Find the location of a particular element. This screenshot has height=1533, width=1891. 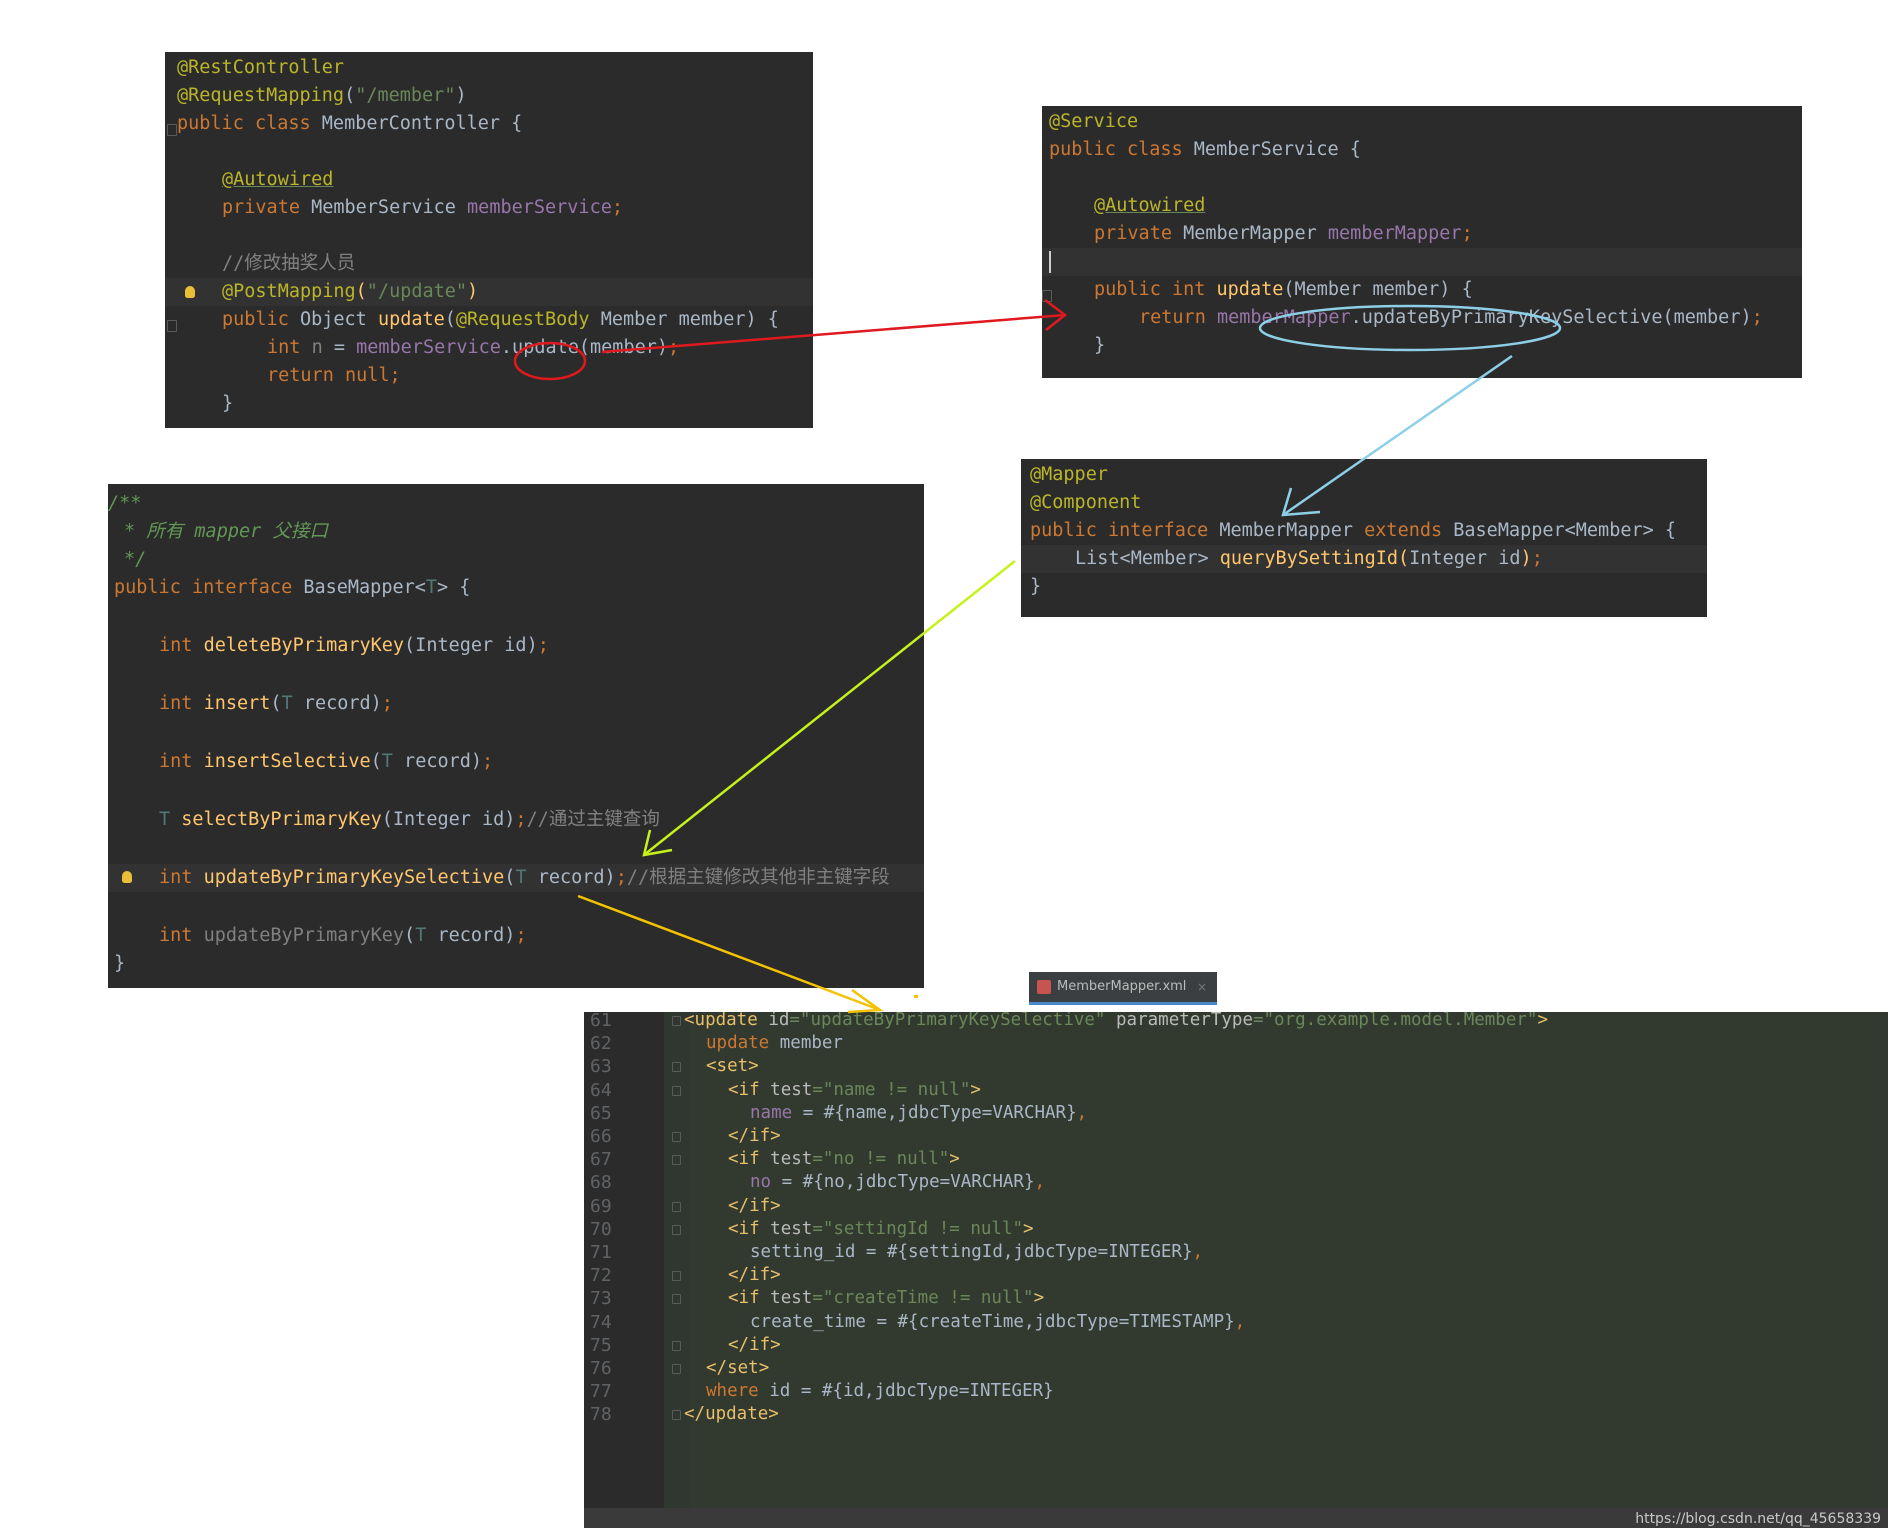

code-line: public class MemberController { is located at coordinates (350, 123).